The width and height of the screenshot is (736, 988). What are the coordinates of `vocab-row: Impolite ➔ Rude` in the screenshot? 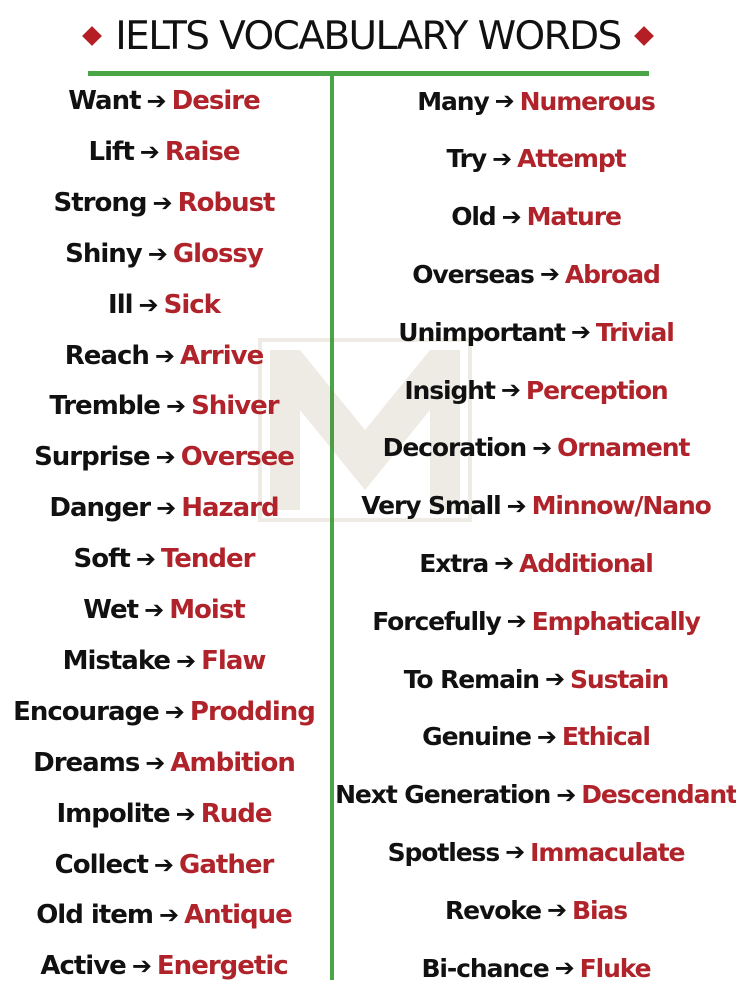 It's located at (167, 814).